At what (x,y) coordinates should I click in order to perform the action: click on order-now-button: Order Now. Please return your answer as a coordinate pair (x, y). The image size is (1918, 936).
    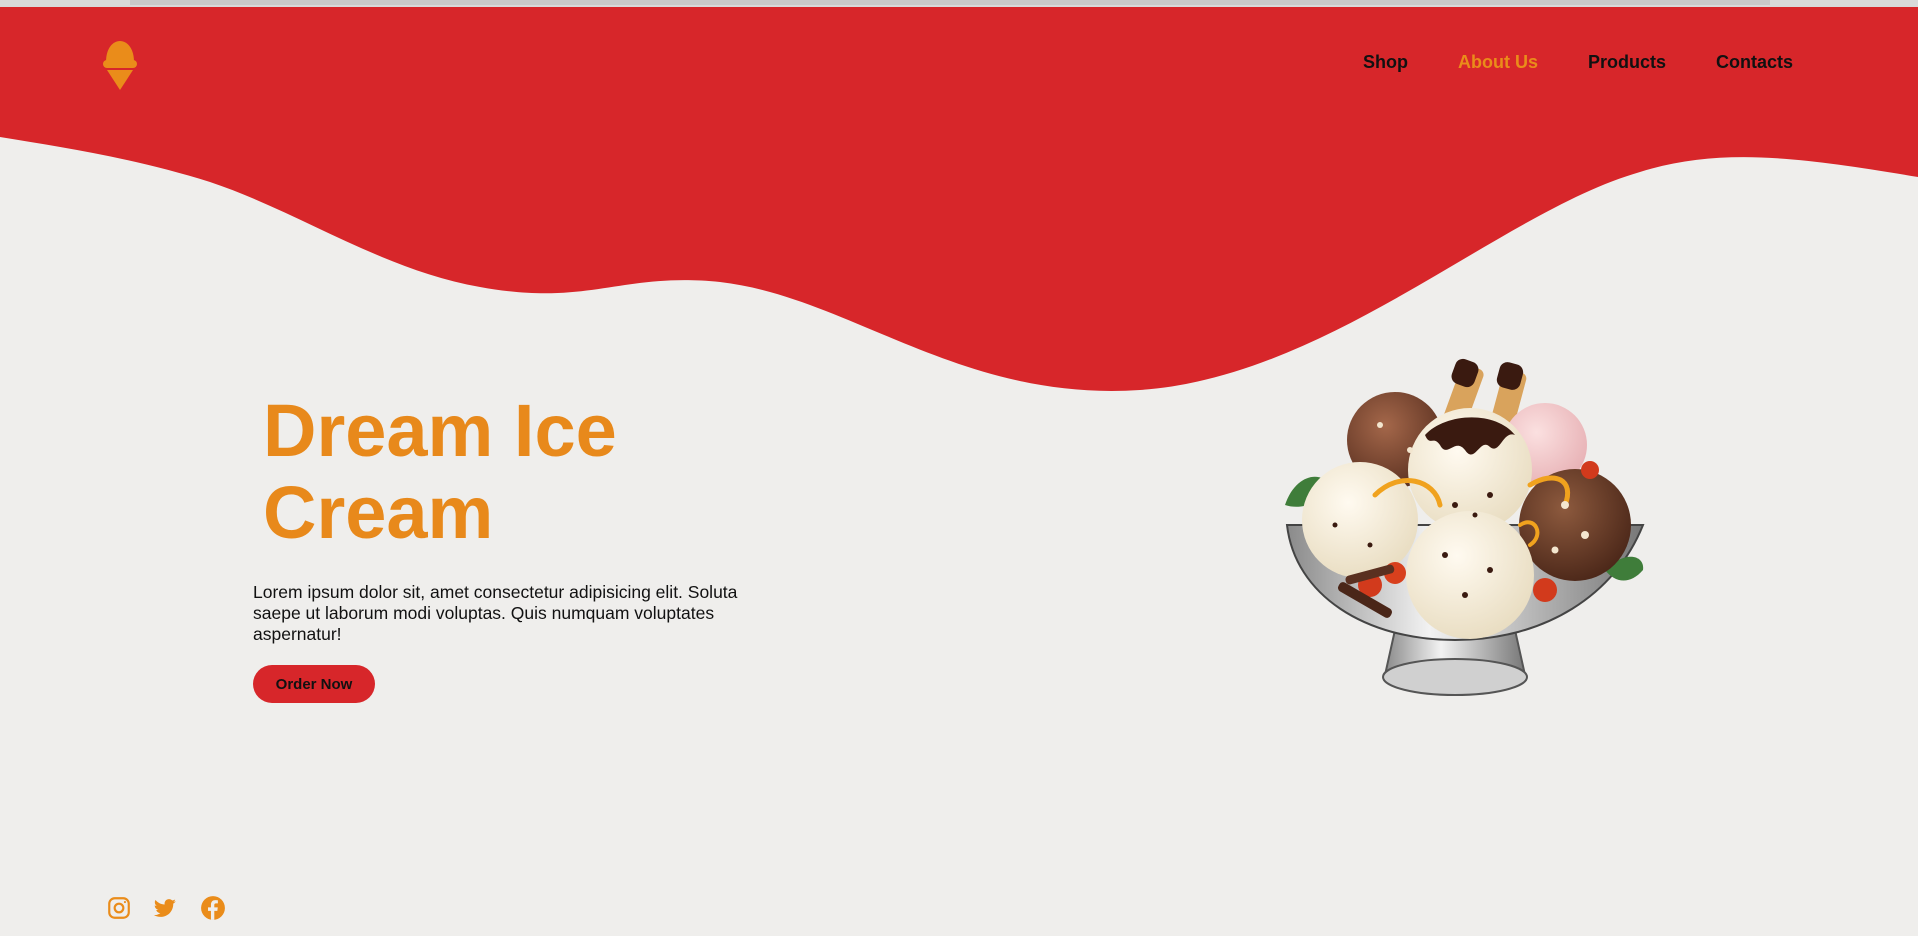
    Looking at the image, I should click on (314, 684).